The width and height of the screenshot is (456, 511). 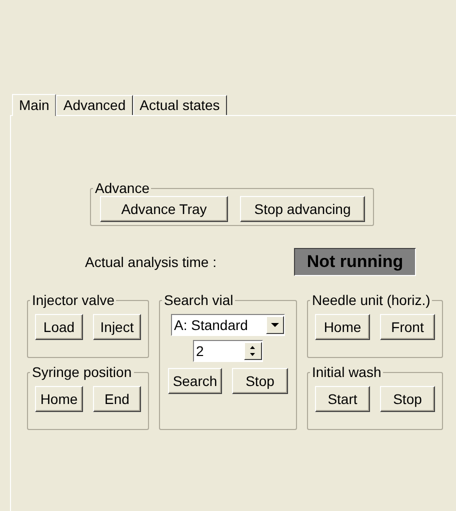 What do you see at coordinates (371, 300) in the screenshot?
I see `group-title: Needle unit (horiz.)` at bounding box center [371, 300].